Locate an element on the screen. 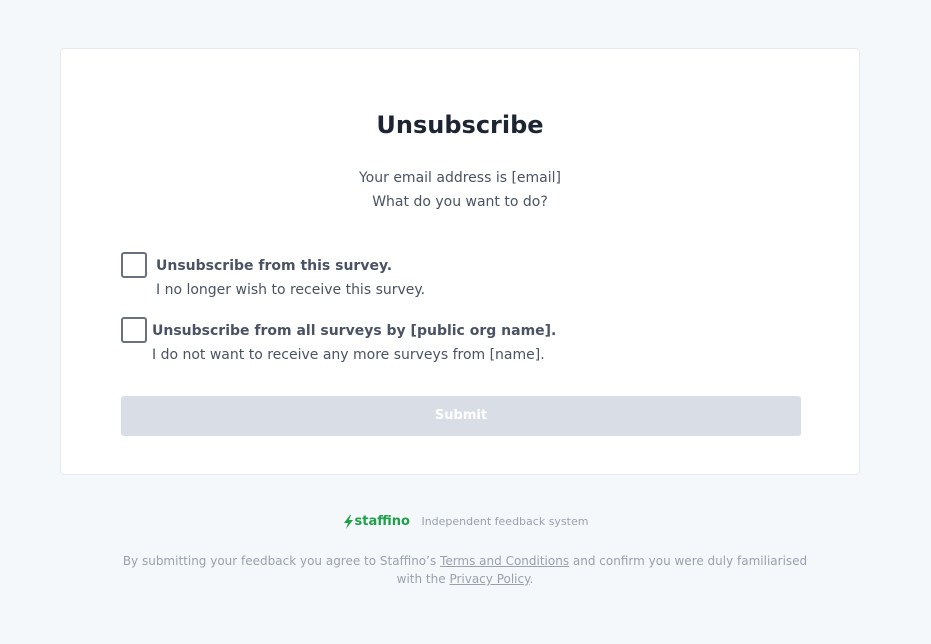 The image size is (931, 644). submit-button: Submit is located at coordinates (461, 416).